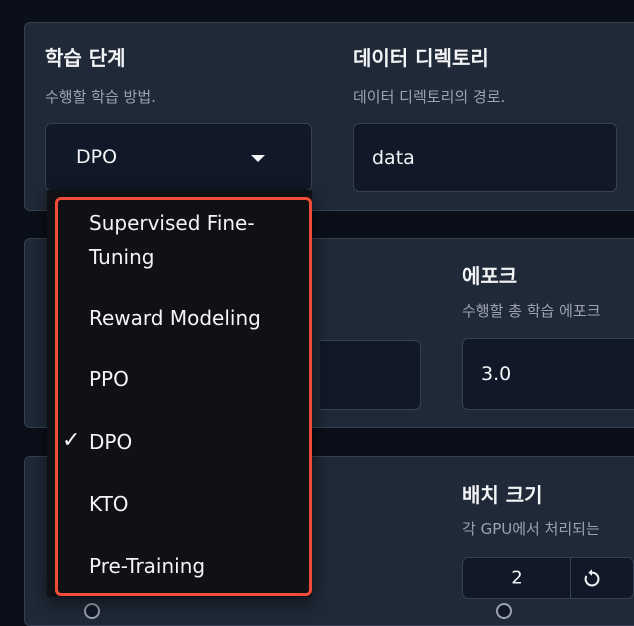 This screenshot has height=626, width=634. Describe the element at coordinates (485, 157) in the screenshot. I see `dataset-dir-input: data` at that location.